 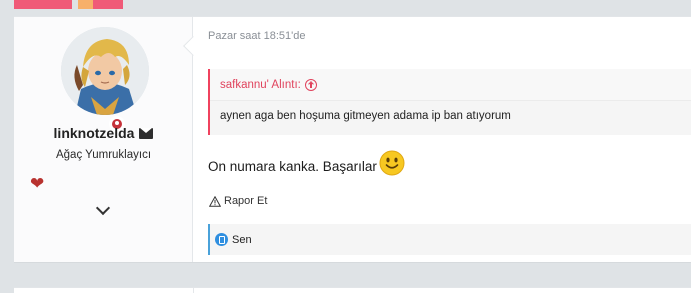 What do you see at coordinates (215, 201) in the screenshot?
I see `warning-icon` at bounding box center [215, 201].